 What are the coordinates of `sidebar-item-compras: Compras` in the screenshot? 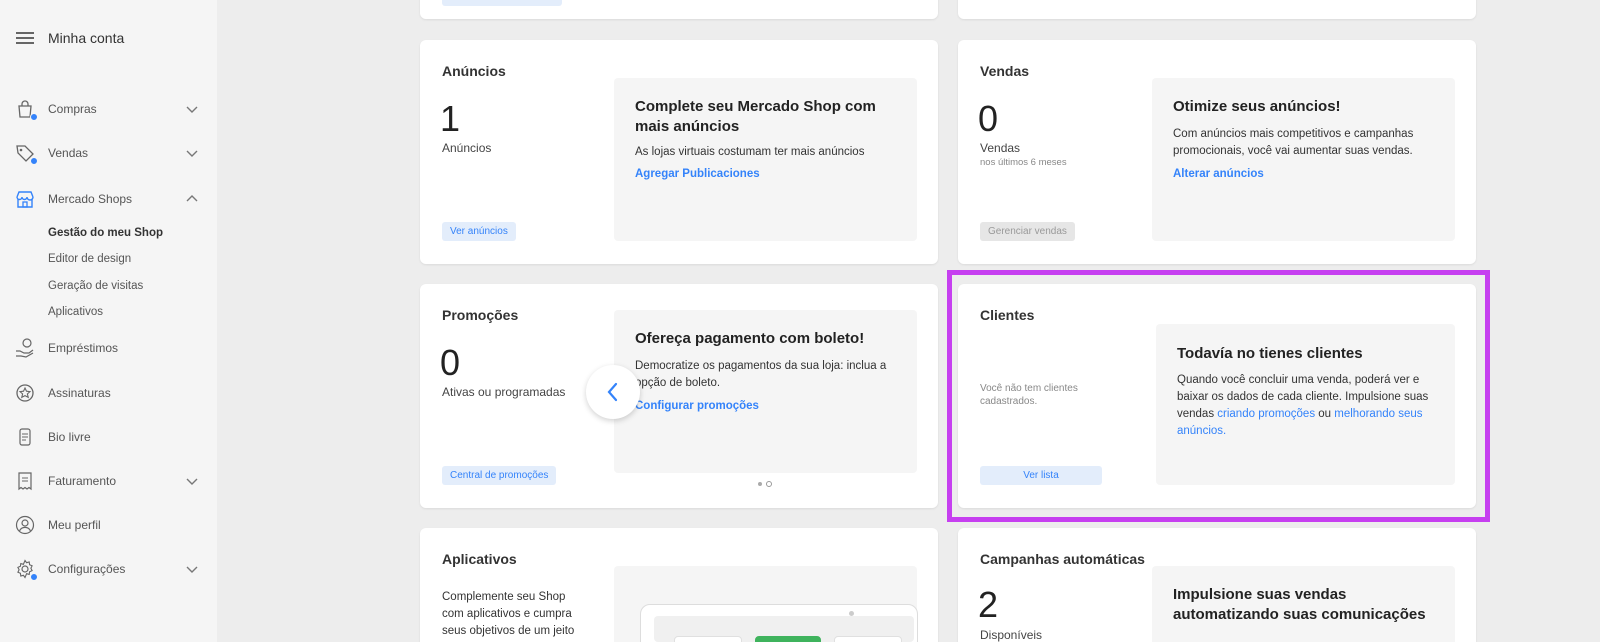 It's located at (106, 109).